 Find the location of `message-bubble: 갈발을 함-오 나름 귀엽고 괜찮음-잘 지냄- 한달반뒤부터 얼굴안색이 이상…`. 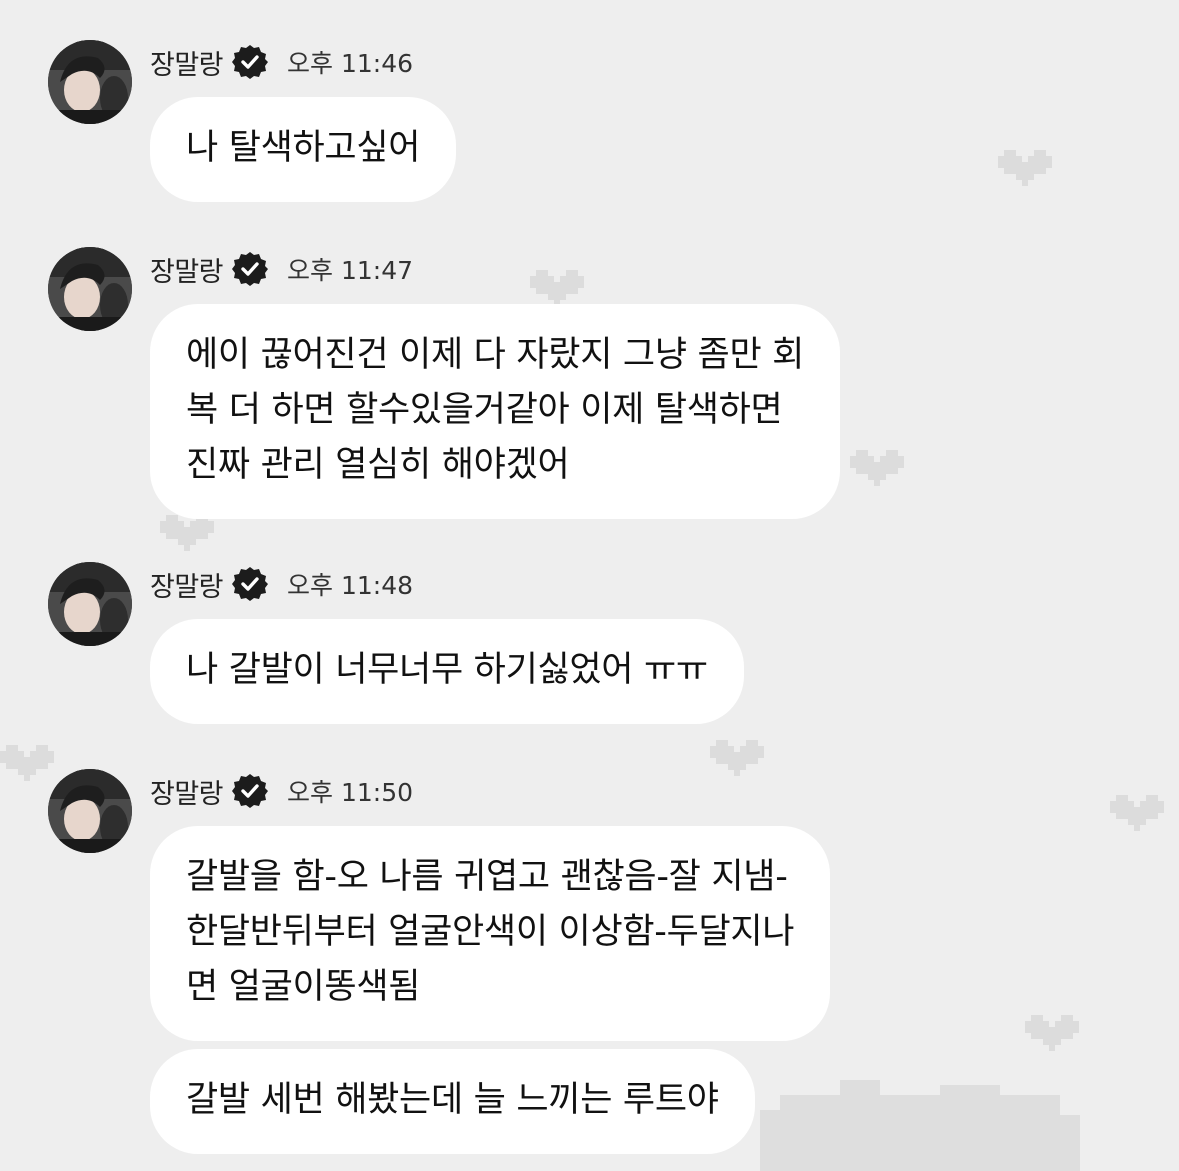

message-bubble: 갈발을 함-오 나름 귀엽고 괜찮음-잘 지냄- 한달반뒤부터 얼굴안색이 이상… is located at coordinates (490, 933).